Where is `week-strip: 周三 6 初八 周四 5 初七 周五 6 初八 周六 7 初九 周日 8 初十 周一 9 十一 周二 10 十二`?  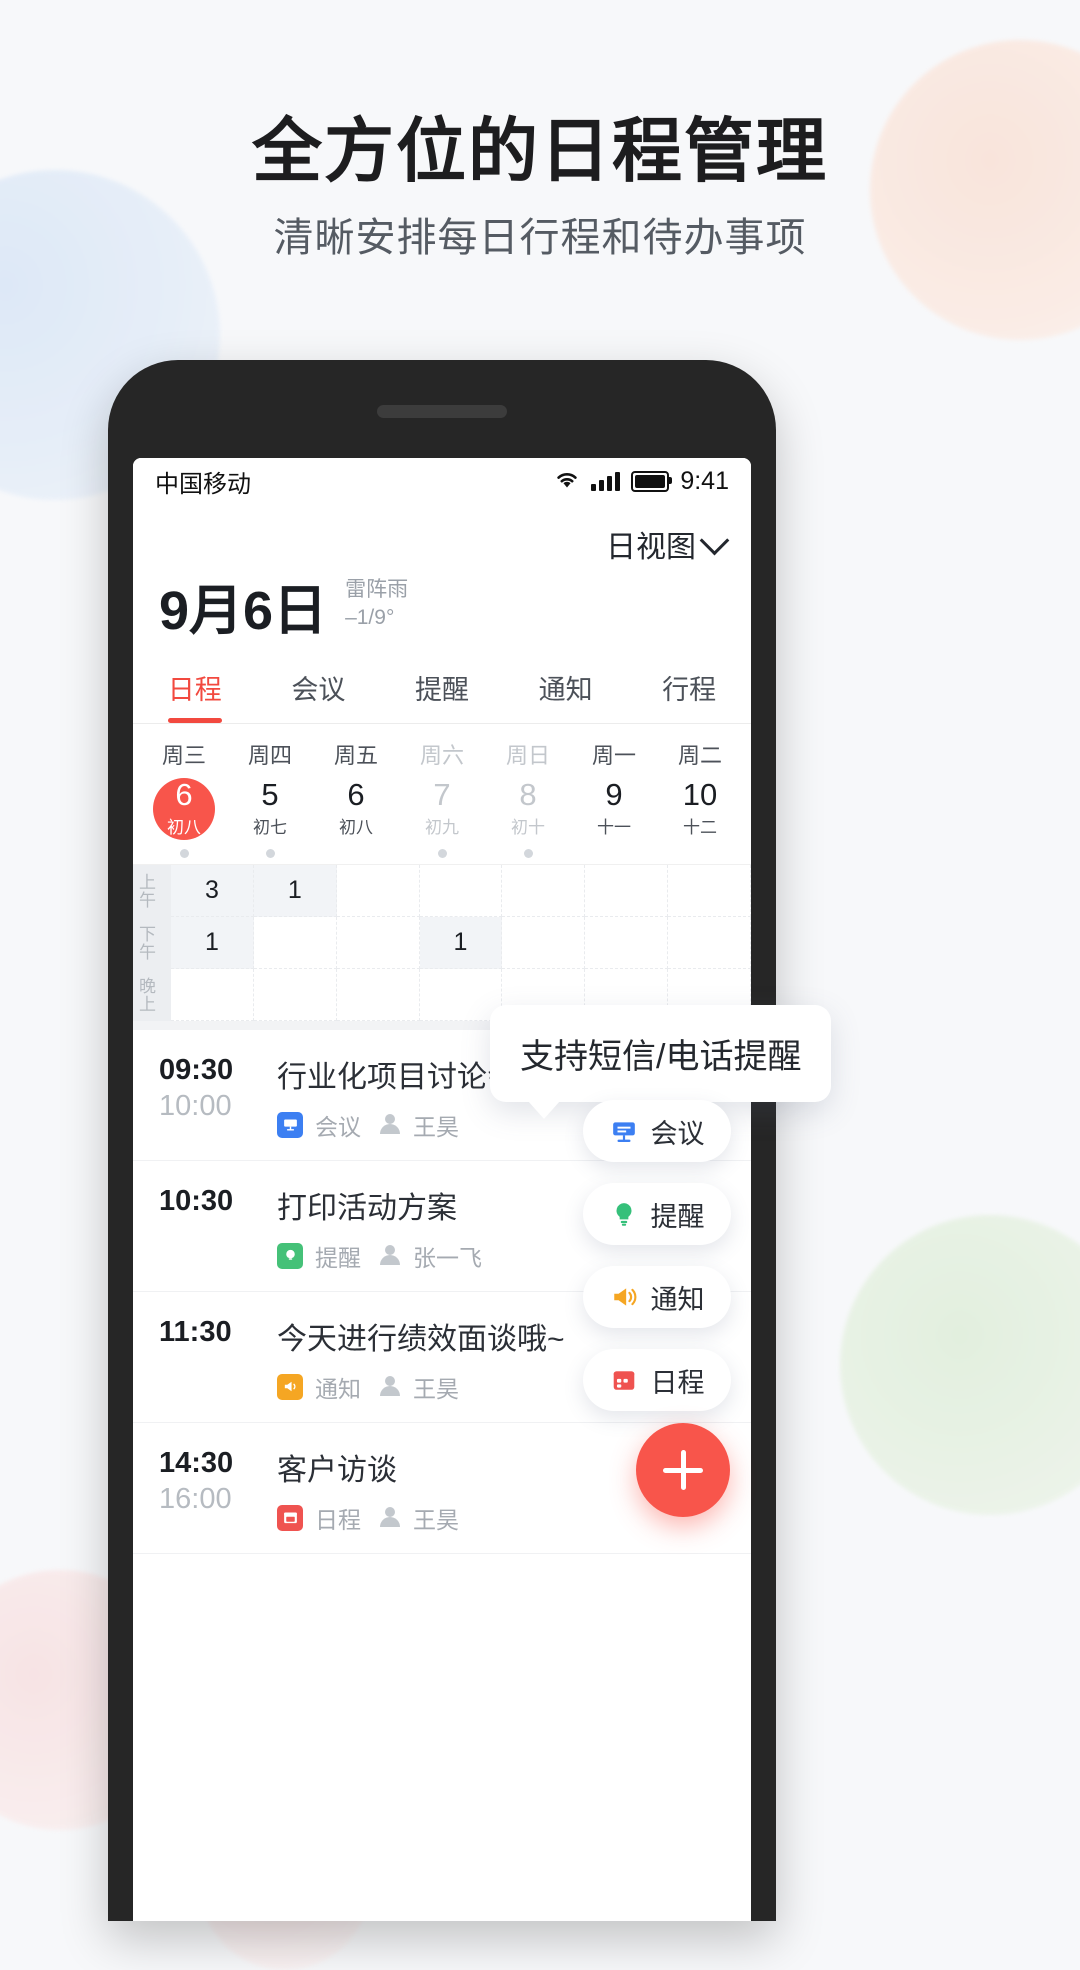
week-strip: 周三 6 初八 周四 5 初七 周五 6 初八 周六 7 初九 周日 8 初十 周一 9 十一 周二 10 十二 is located at coordinates (442, 794).